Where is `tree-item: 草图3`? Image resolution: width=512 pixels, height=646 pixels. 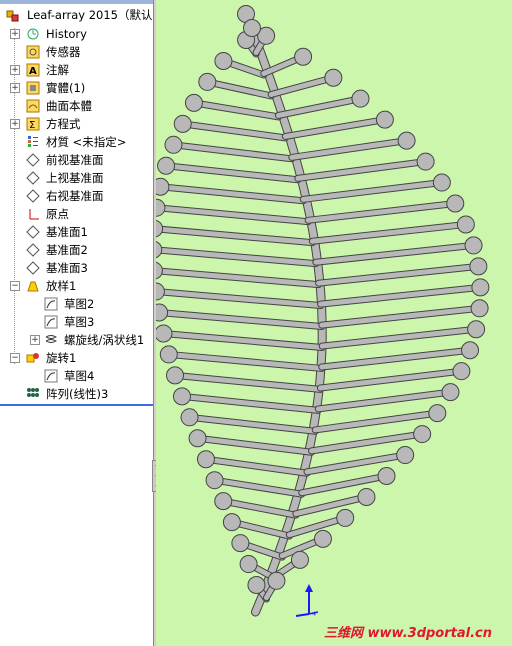
tree-item: 草图3 is located at coordinates (76, 322).